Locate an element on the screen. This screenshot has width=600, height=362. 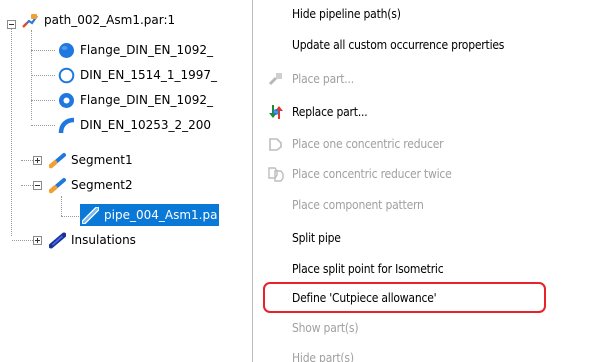
tree-node-label: DIN_EN_1514_1_1997_ is located at coordinates (149, 75).